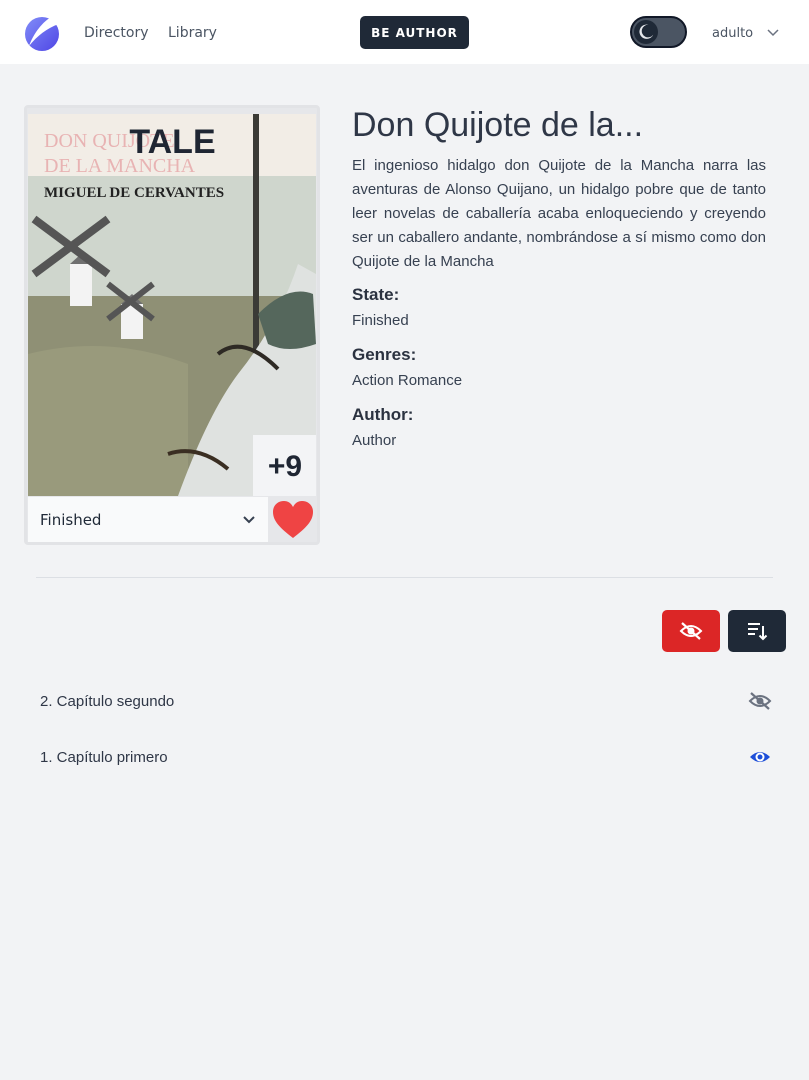 This screenshot has width=809, height=1080. I want to click on top-navbar: Directory Library BE AUTHOR adulto, so click(404, 32).